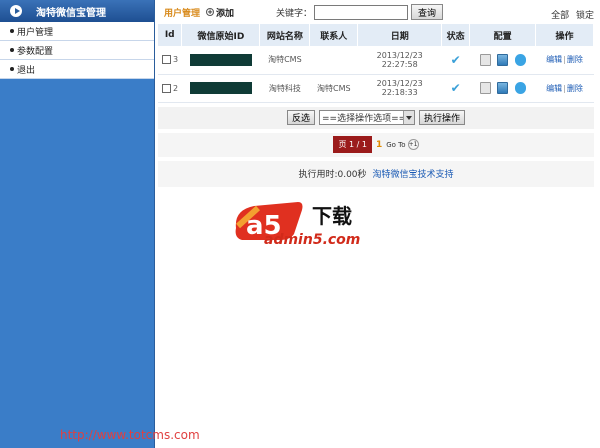 The image size is (600, 448). Describe the element at coordinates (585, 16) in the screenshot. I see `lock-link: 锁定` at that location.